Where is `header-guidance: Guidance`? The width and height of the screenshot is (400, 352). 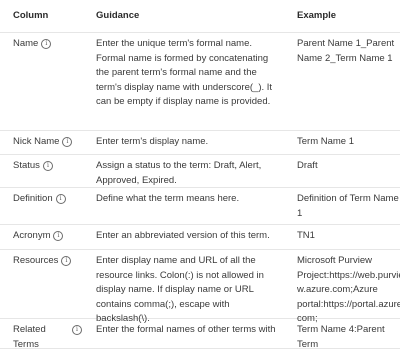
header-guidance: Guidance is located at coordinates (118, 15).